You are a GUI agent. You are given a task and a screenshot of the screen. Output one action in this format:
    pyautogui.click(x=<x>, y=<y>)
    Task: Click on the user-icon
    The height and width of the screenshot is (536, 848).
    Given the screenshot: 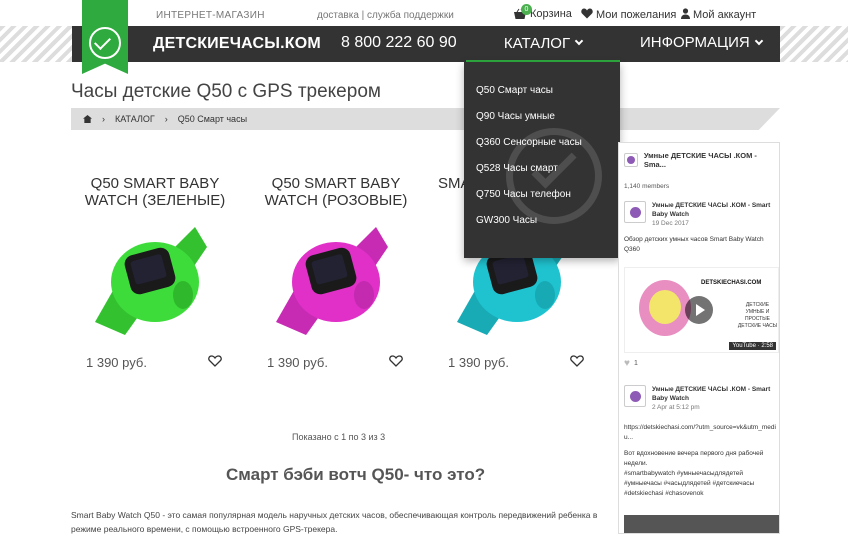 What is the action you would take?
    pyautogui.click(x=685, y=15)
    